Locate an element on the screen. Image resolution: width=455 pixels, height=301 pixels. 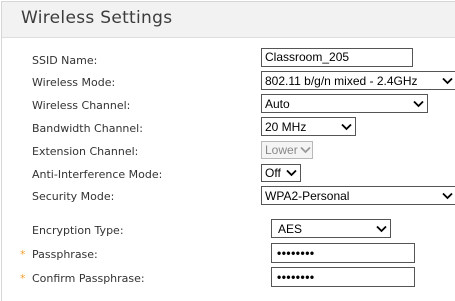
panel-header: Wireless Settings is located at coordinates (228, 20).